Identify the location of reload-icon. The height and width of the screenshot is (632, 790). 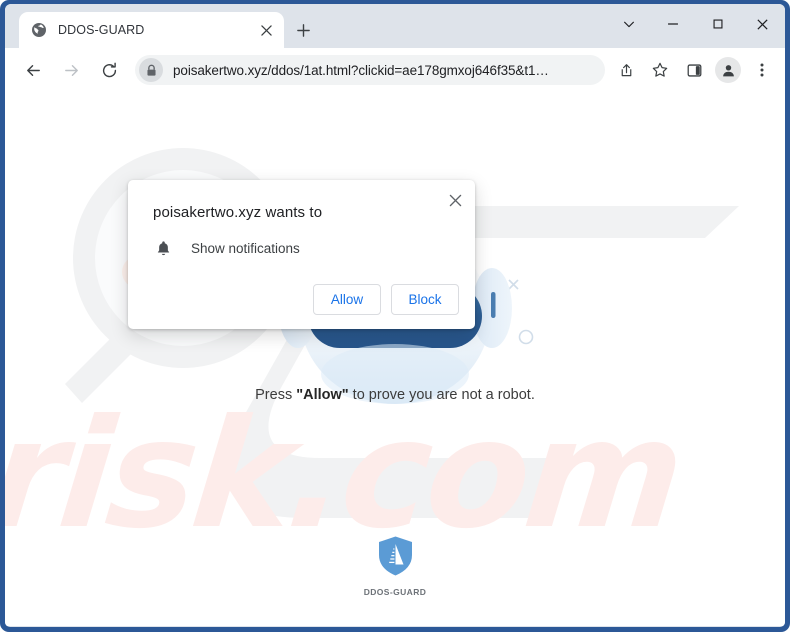
(109, 69).